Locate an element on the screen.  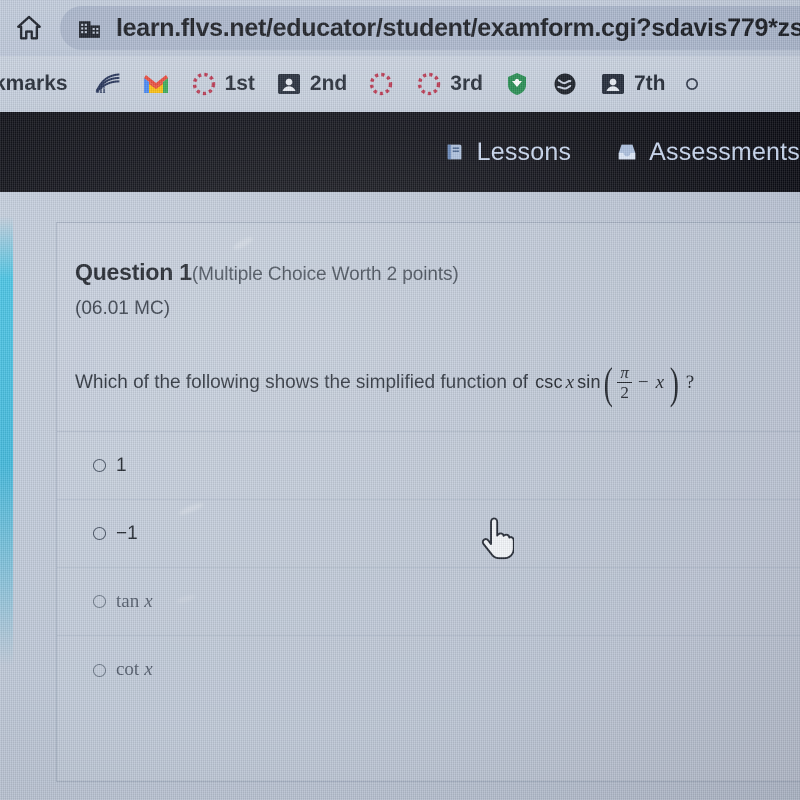
bookmark-item: sfi is located at coordinates (108, 84).